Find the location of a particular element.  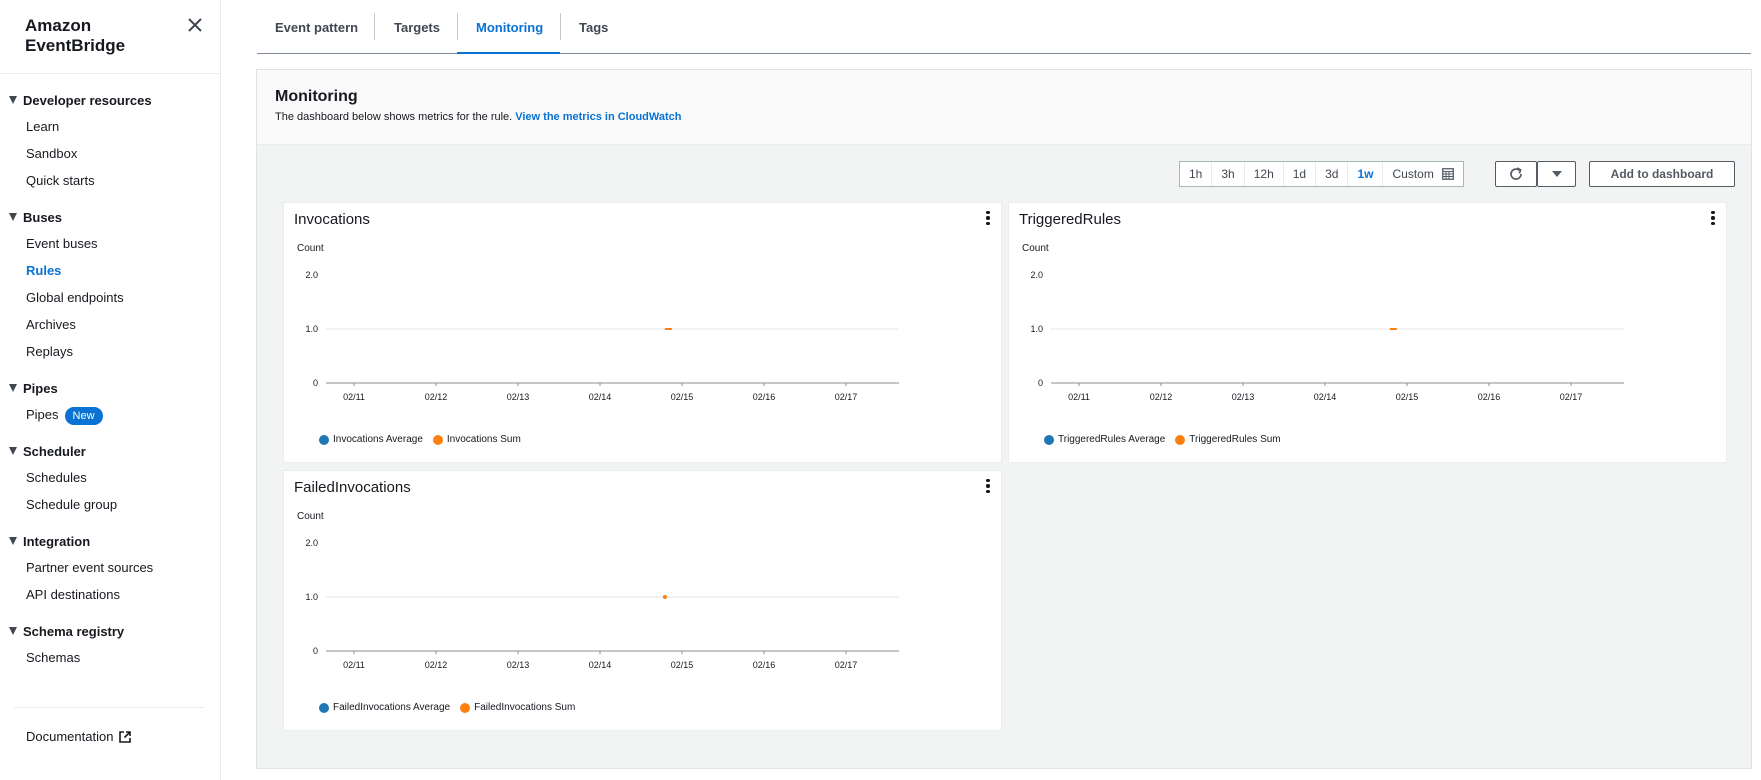

sidebar-item-archives: Archives is located at coordinates (110, 325).